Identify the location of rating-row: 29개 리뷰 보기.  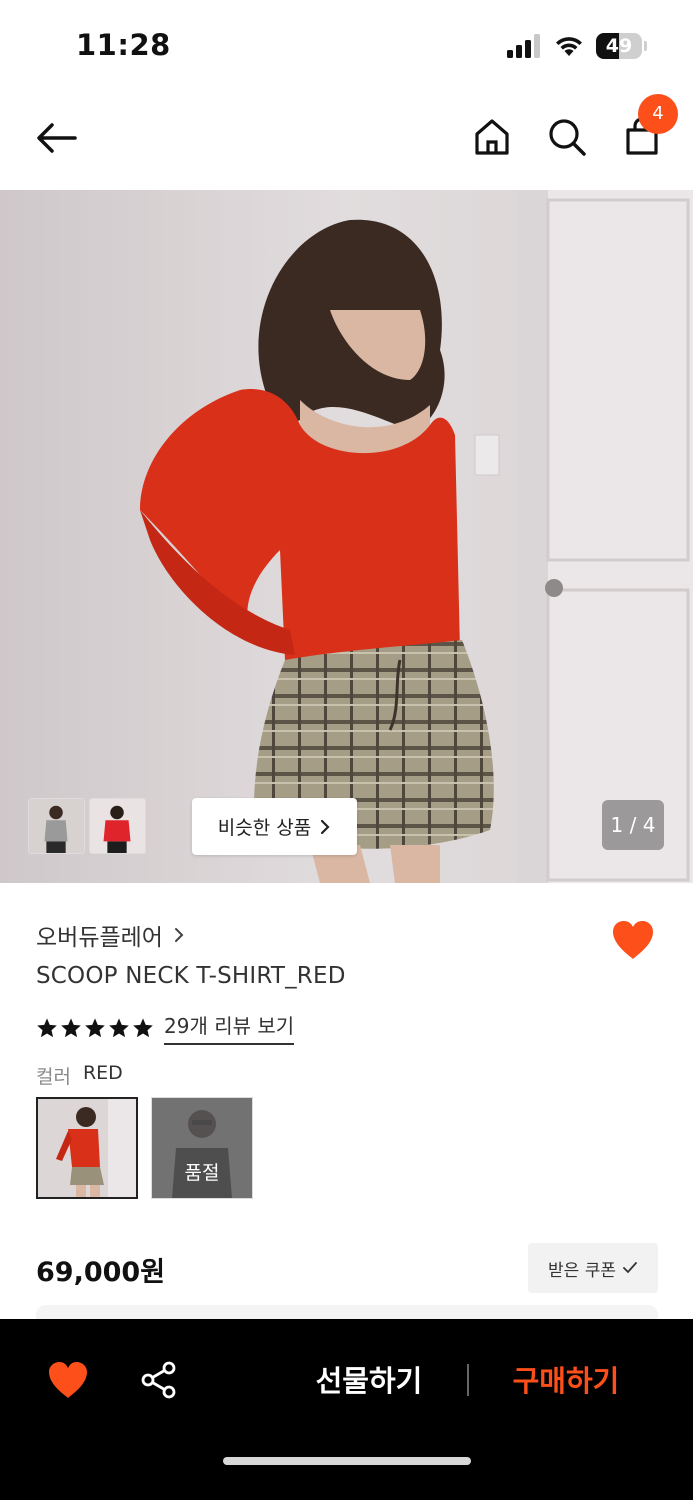
(165, 1027).